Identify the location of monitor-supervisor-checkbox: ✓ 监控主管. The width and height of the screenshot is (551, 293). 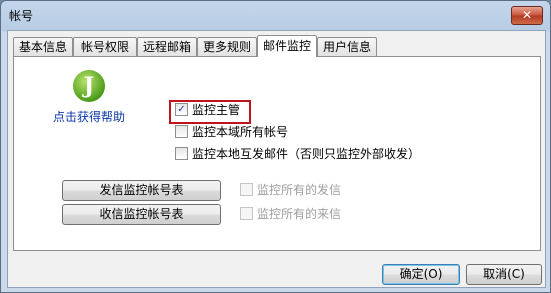
(207, 110).